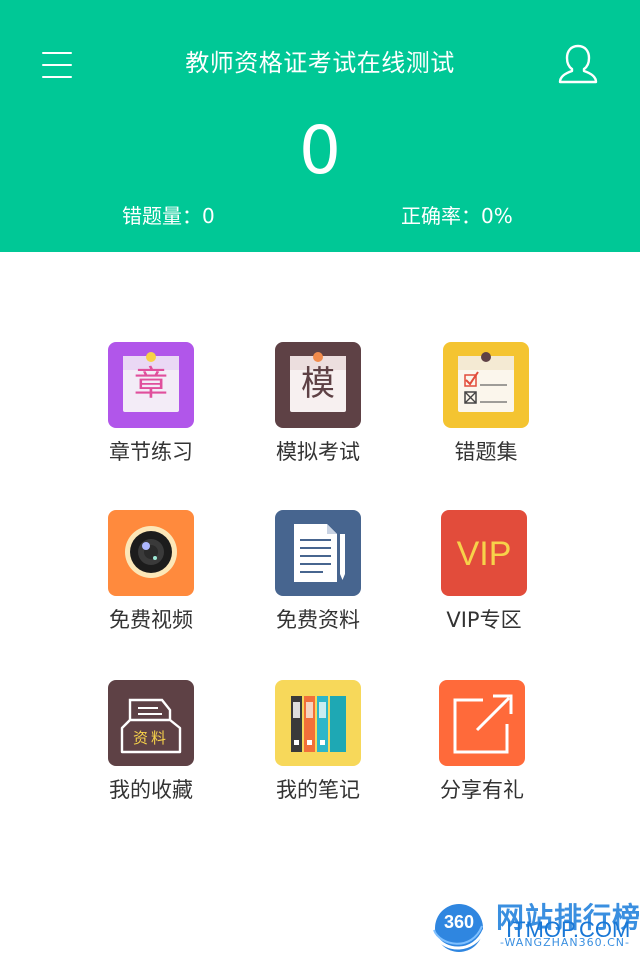 The image size is (640, 960). I want to click on my-notes-label: 我的笔记, so click(318, 790).